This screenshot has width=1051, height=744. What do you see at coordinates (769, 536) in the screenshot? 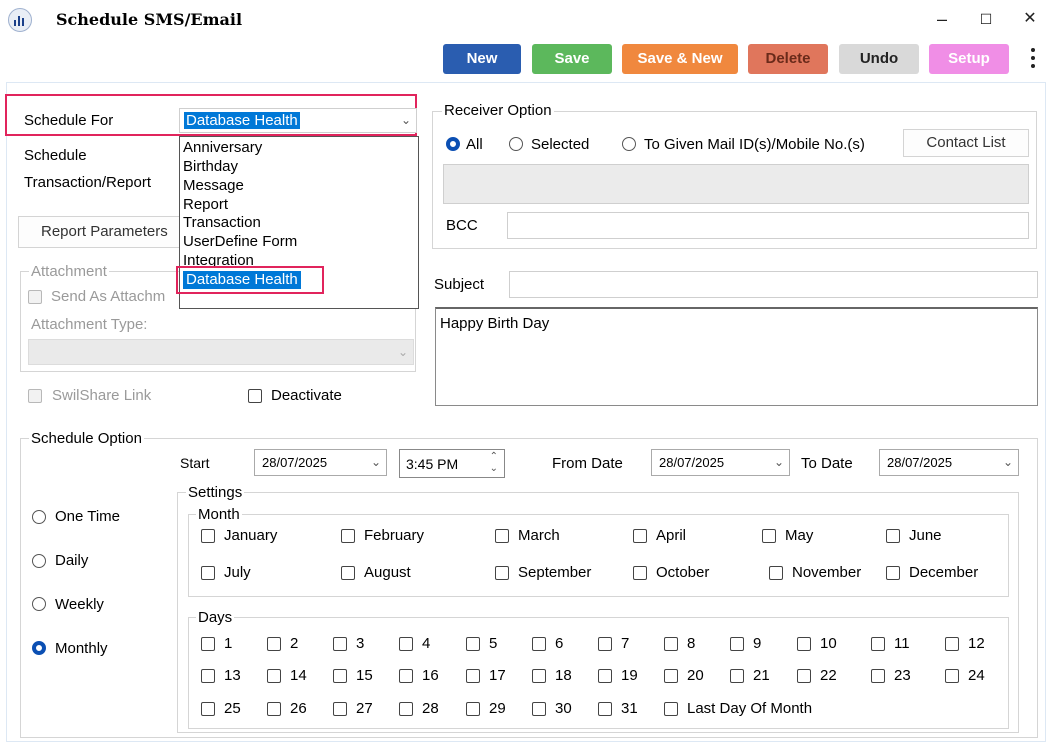
I see `month-checkbox-may` at bounding box center [769, 536].